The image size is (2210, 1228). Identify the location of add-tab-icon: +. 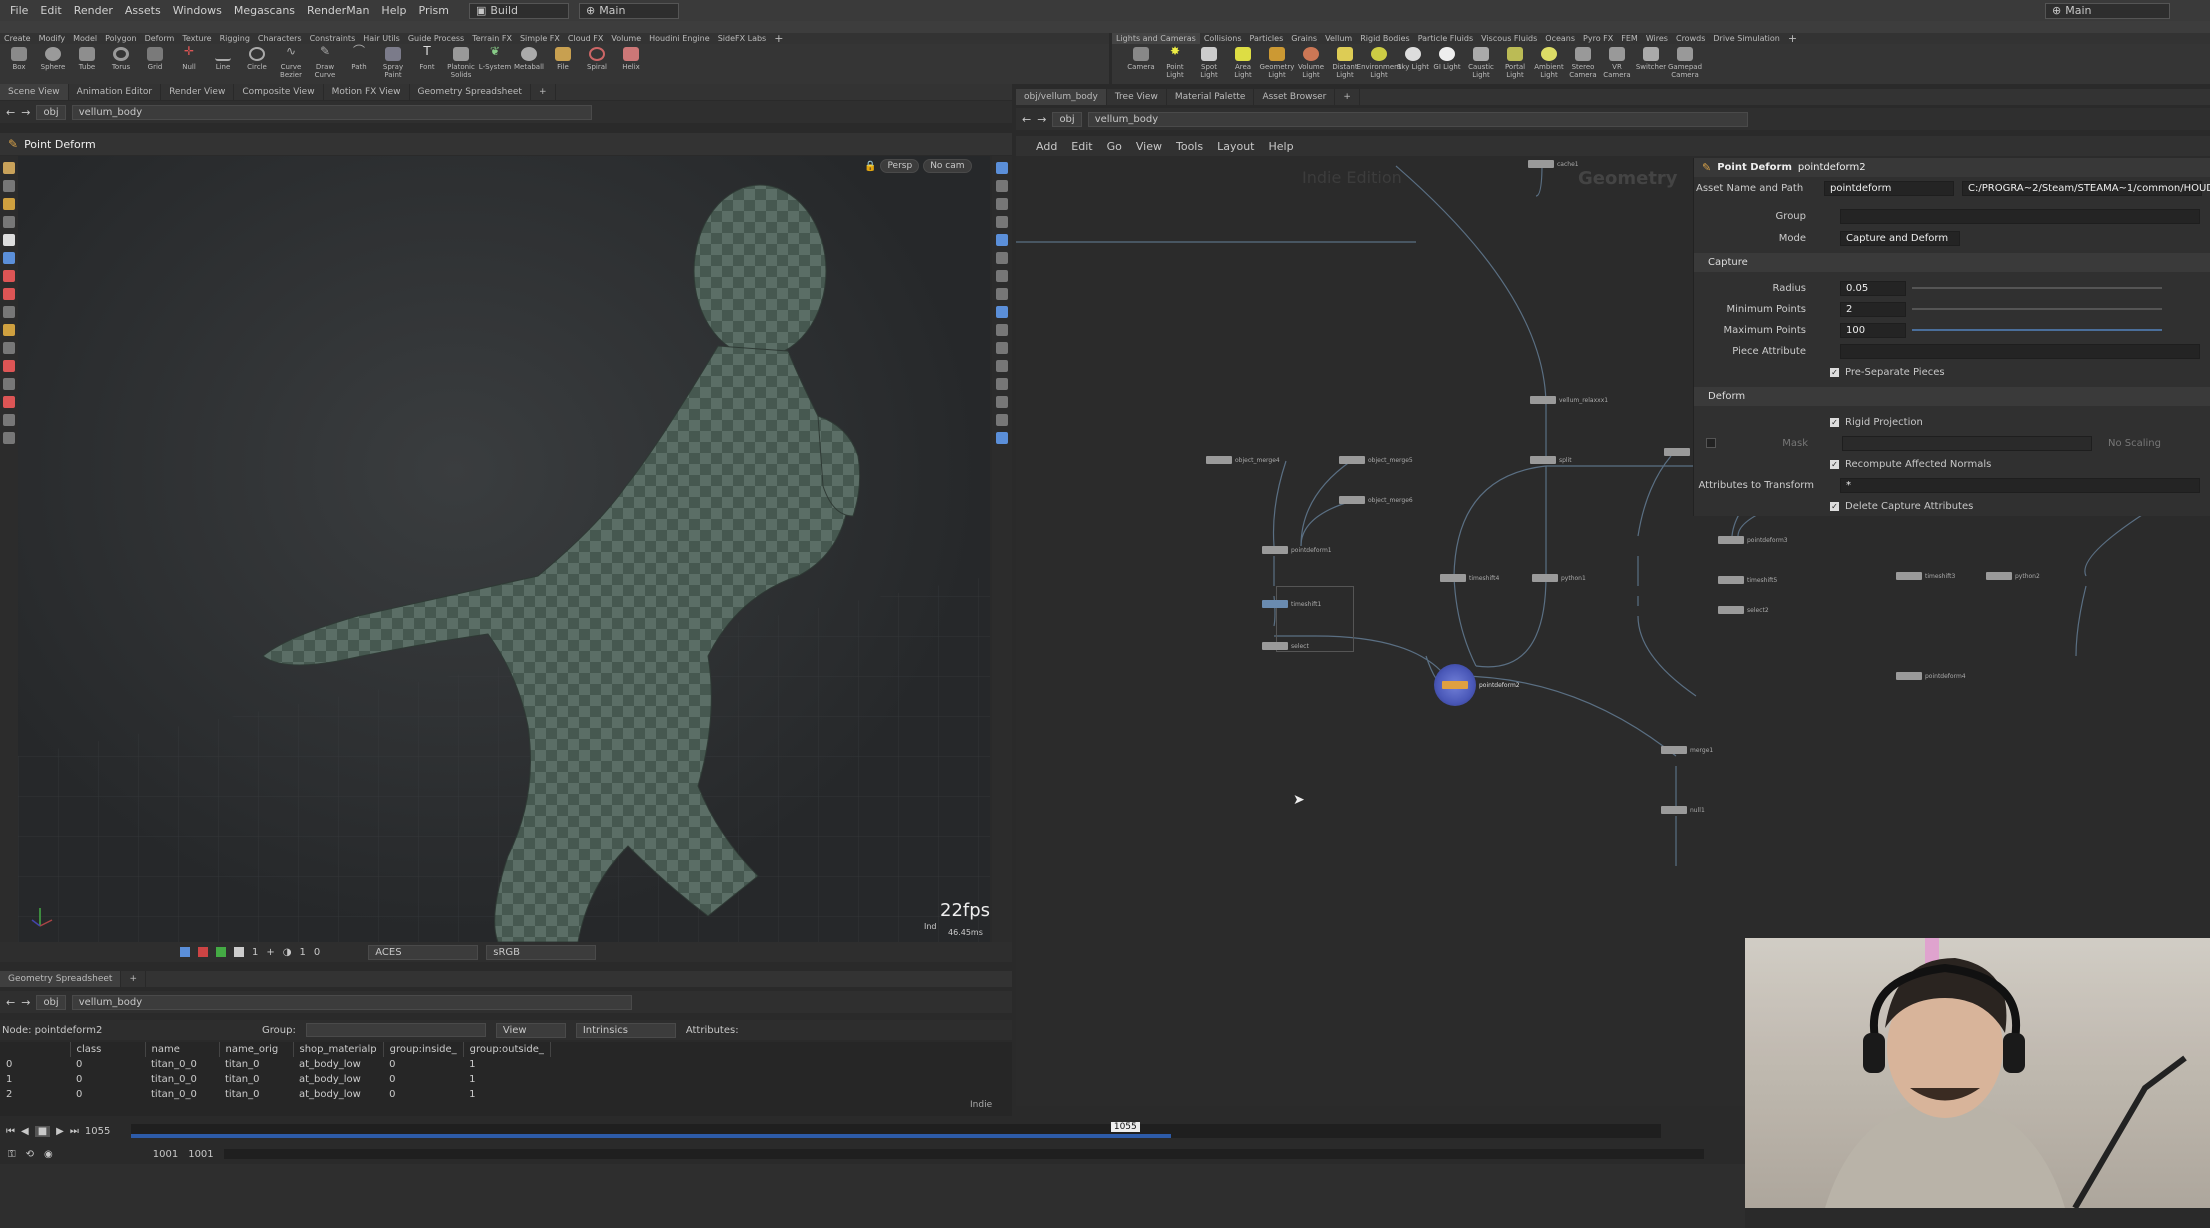
(133, 979).